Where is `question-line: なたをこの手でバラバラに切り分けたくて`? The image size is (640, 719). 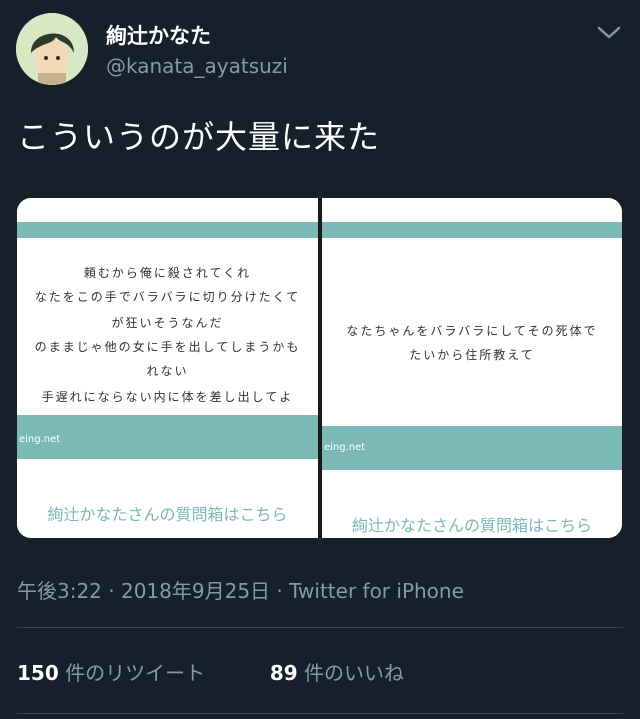
question-line: なたをこの手でバラバラに切り分けたくて is located at coordinates (167, 297).